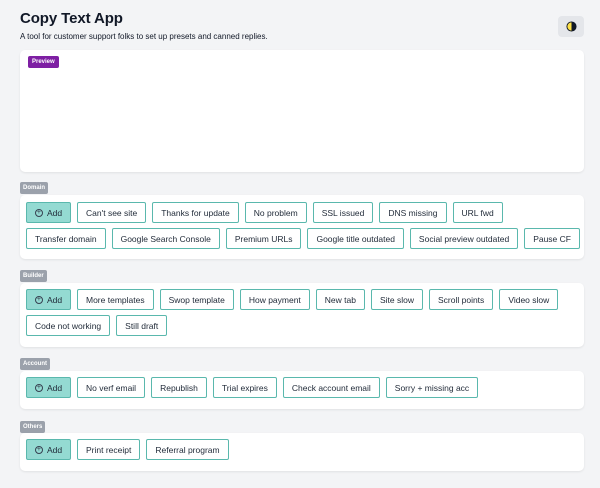  What do you see at coordinates (34, 188) in the screenshot?
I see `section-label-domain: Domain` at bounding box center [34, 188].